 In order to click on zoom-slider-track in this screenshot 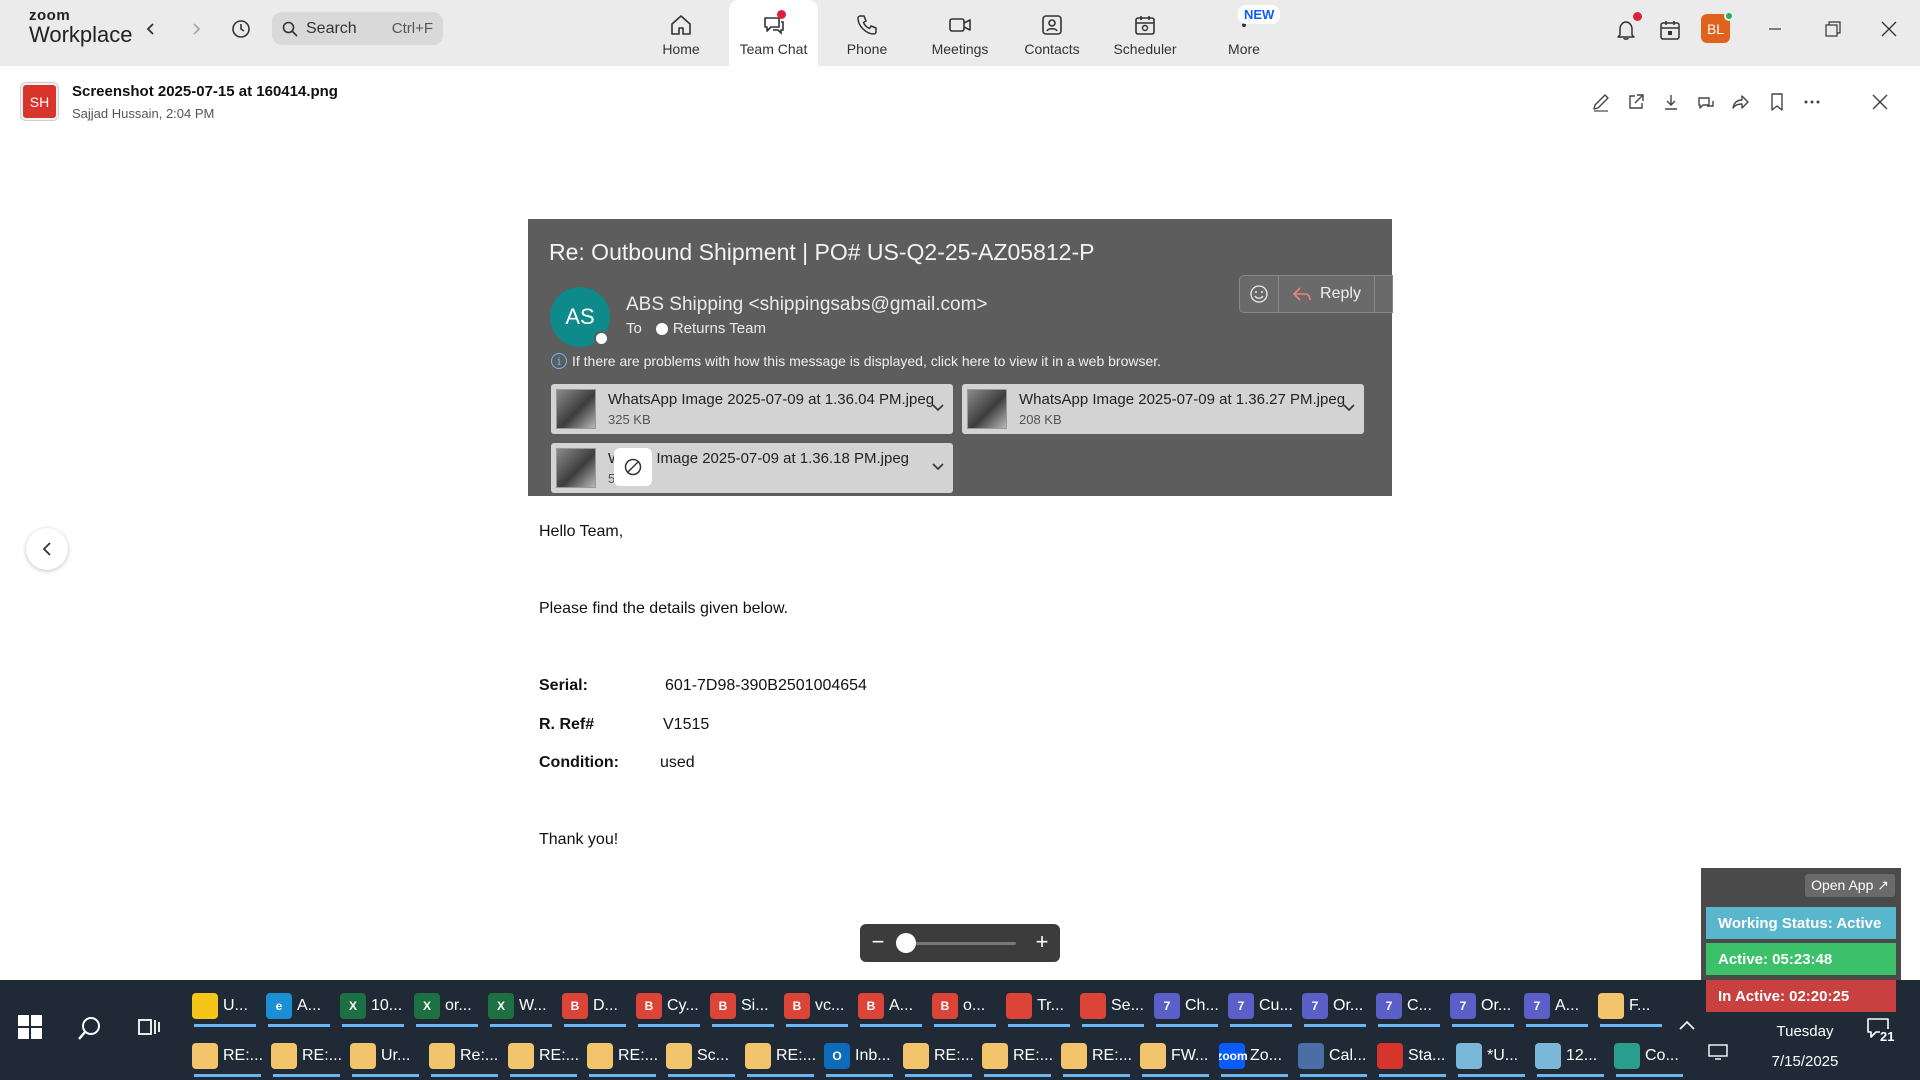, I will do `click(961, 943)`.